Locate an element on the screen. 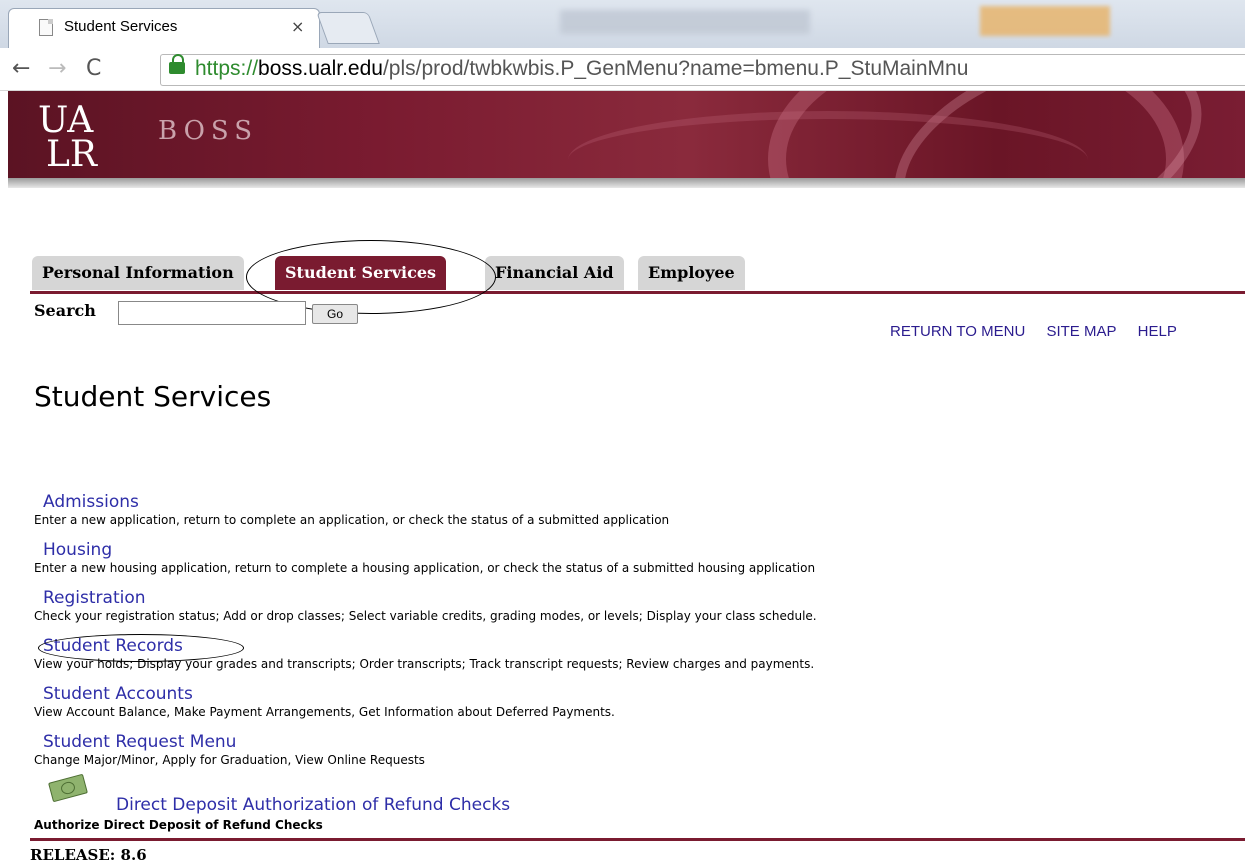 This screenshot has height=867, width=1245. release-label: RELEASE: 8.6 is located at coordinates (88, 855).